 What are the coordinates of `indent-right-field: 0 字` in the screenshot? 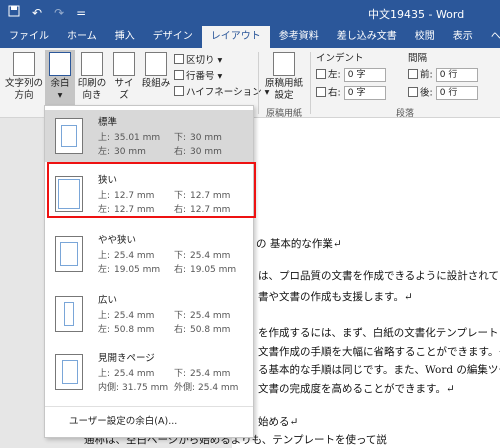 It's located at (364, 93).